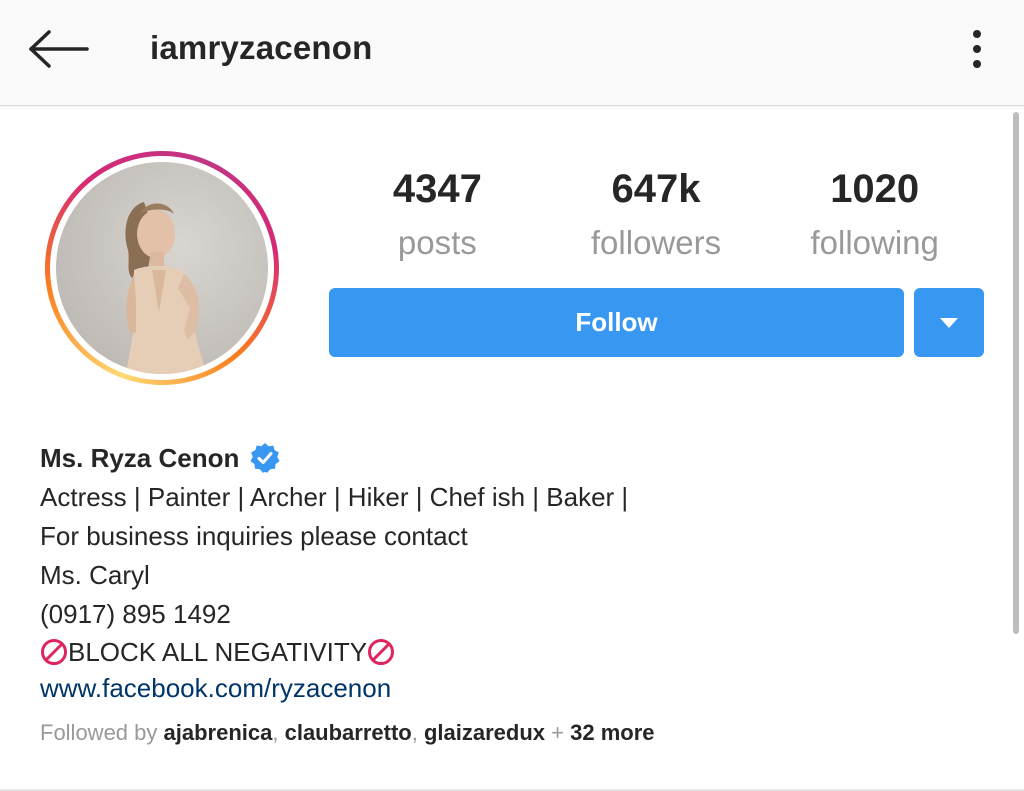 The width and height of the screenshot is (1024, 791). I want to click on avatar, so click(162, 268).